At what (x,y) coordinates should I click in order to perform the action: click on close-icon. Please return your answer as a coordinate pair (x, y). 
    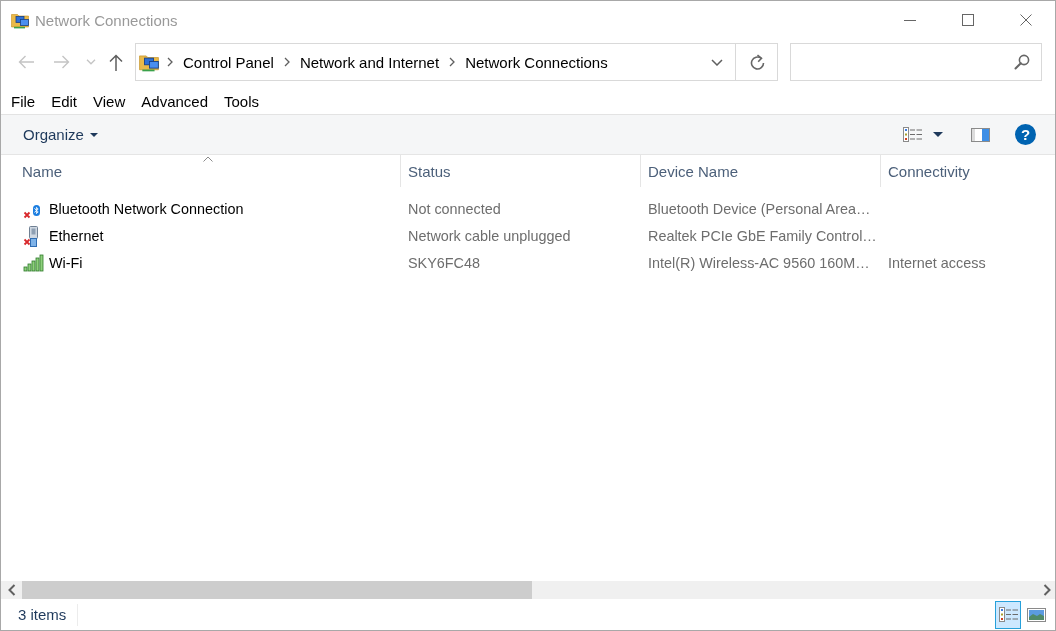
    Looking at the image, I should click on (1026, 20).